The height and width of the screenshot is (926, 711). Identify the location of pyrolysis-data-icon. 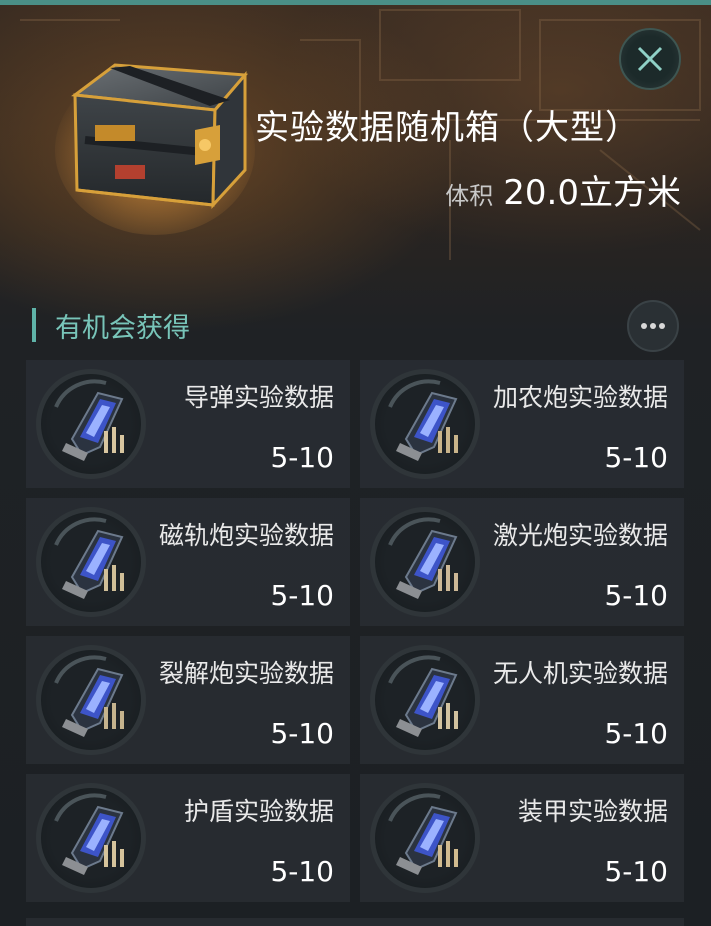
(91, 700).